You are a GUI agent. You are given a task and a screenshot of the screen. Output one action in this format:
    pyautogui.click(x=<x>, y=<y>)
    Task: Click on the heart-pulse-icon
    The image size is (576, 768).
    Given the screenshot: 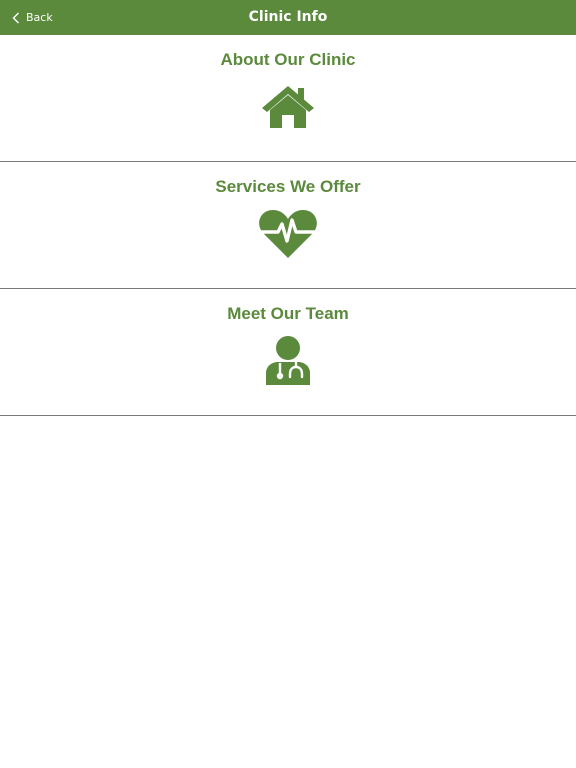 What is the action you would take?
    pyautogui.click(x=288, y=234)
    